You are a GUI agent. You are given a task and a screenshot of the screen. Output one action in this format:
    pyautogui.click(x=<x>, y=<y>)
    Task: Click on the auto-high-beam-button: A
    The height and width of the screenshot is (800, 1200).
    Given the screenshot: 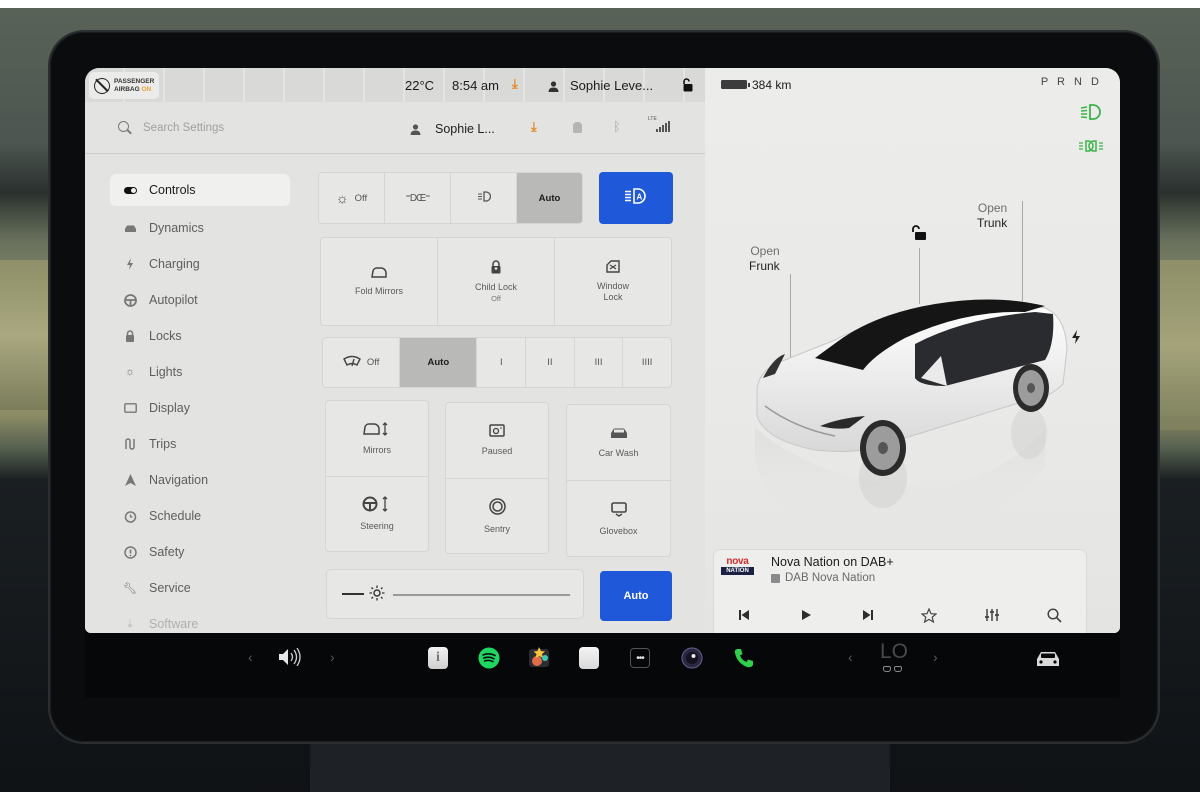 What is the action you would take?
    pyautogui.click(x=636, y=198)
    